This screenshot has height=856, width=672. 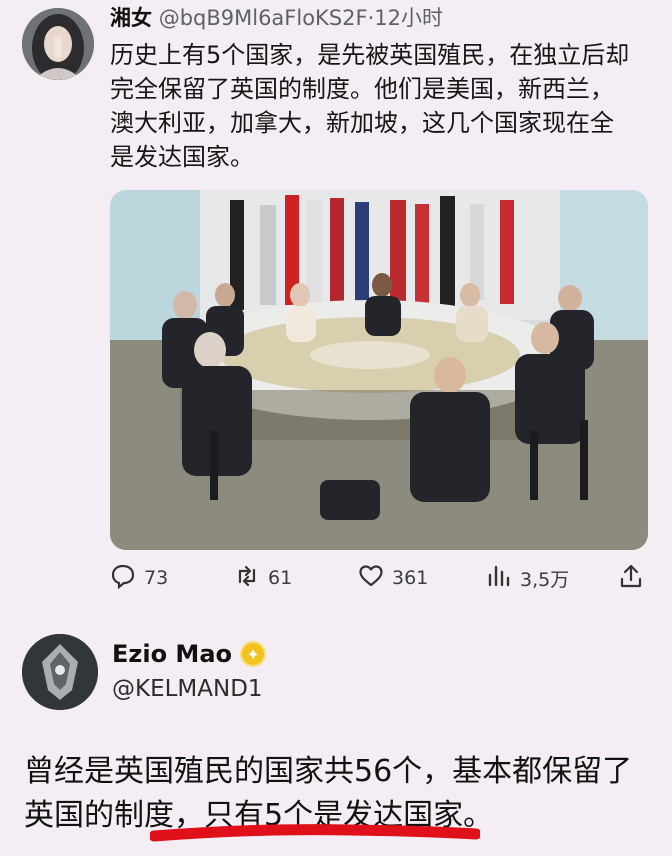 What do you see at coordinates (187, 689) in the screenshot?
I see `reply-author-handle: @KELMAND1` at bounding box center [187, 689].